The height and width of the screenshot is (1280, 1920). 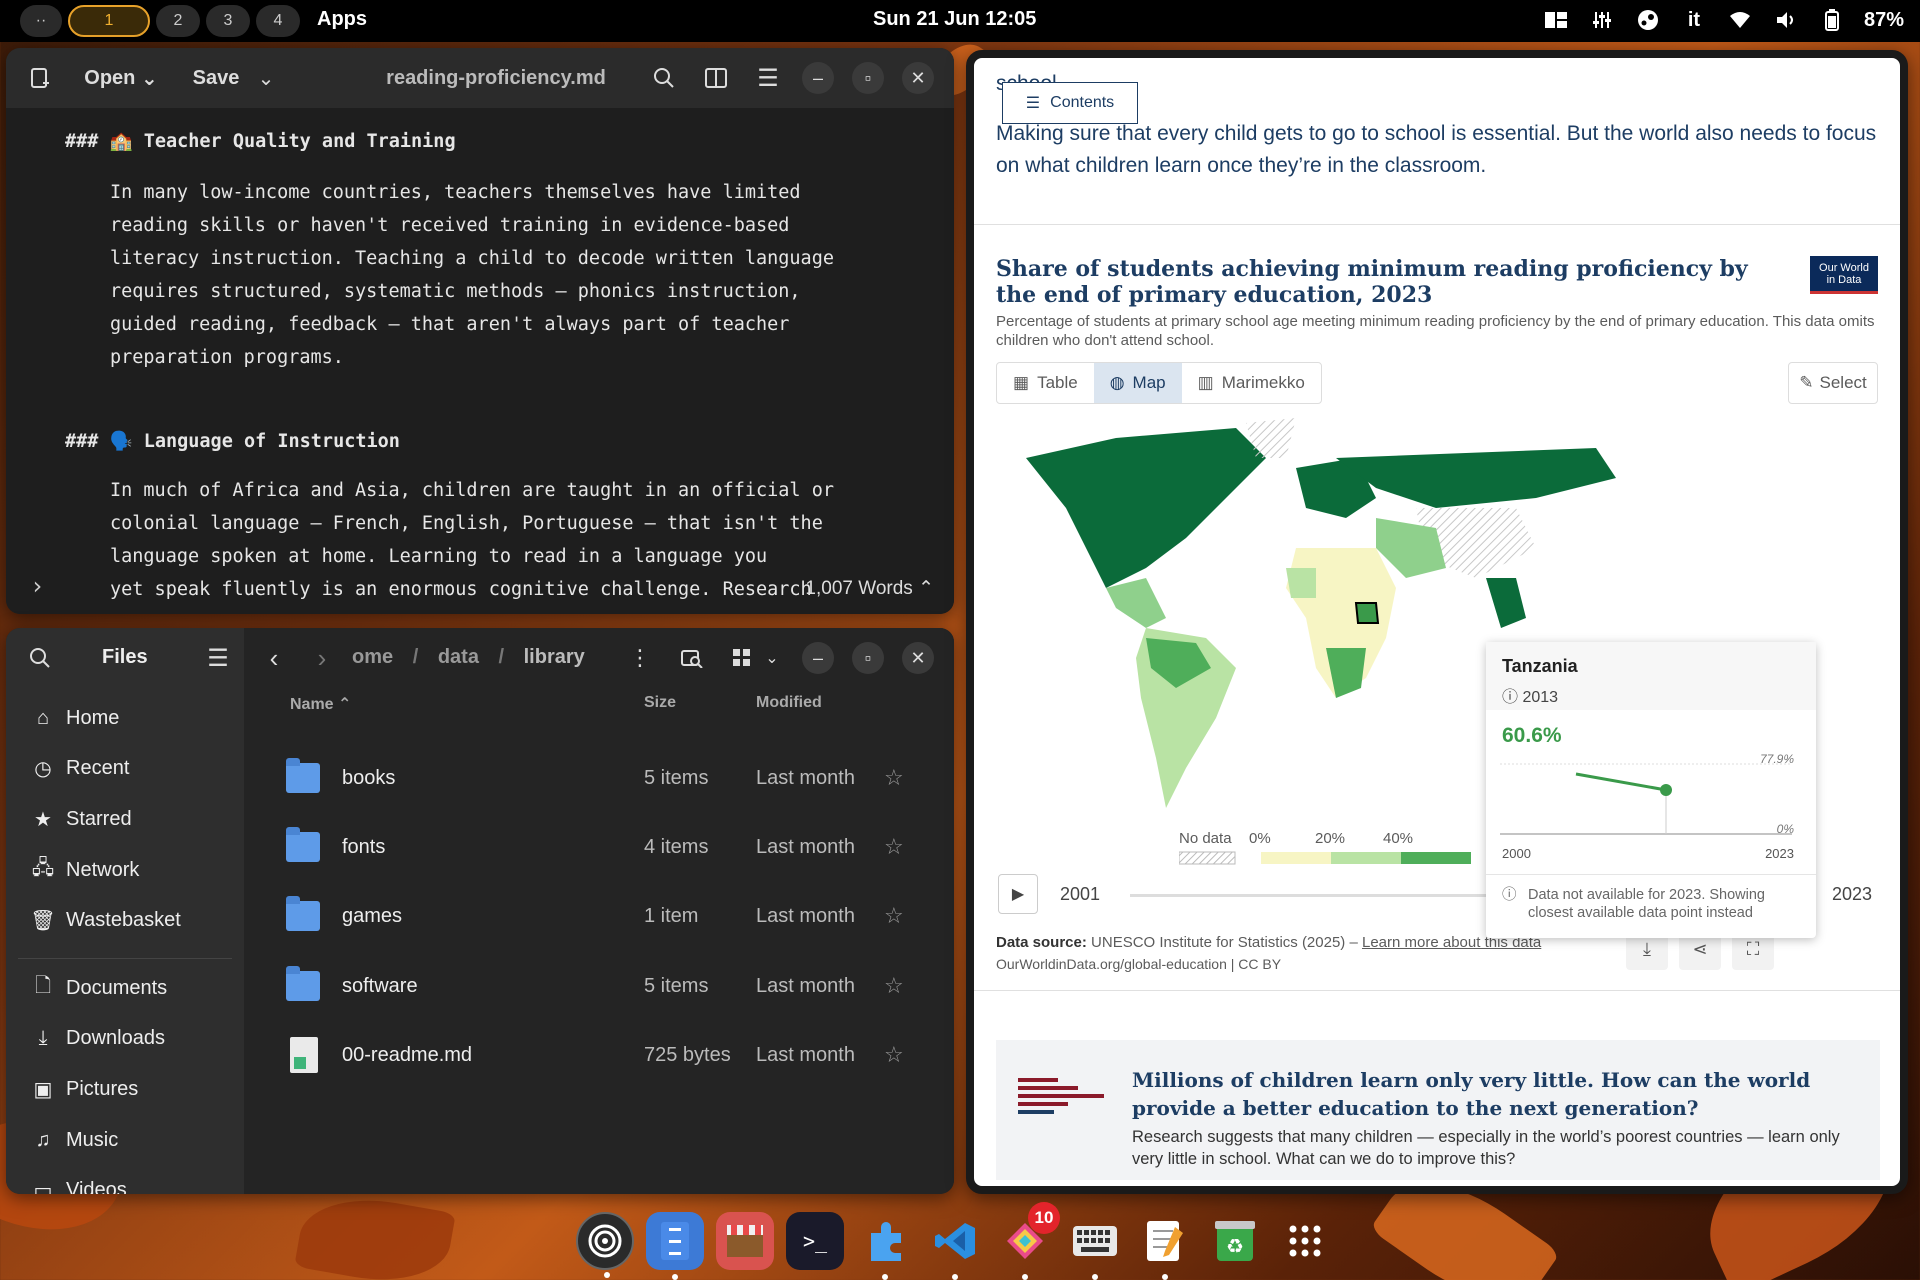 I want to click on sidebar-item-downloads: ⤓ Downloads, so click(x=125, y=1038).